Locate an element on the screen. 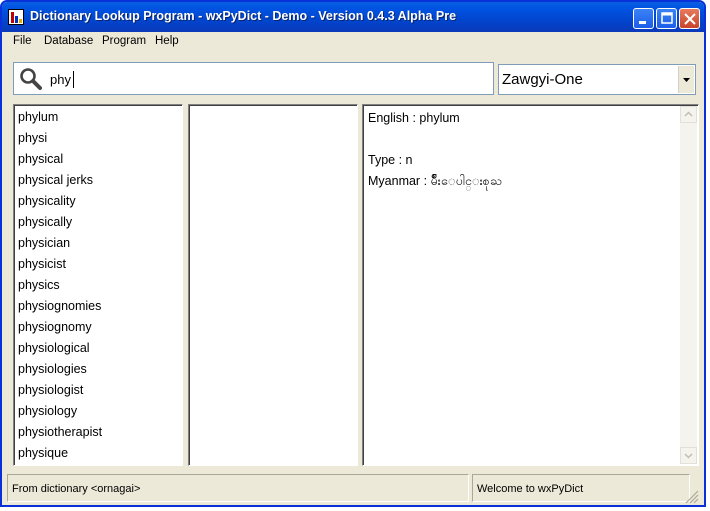 This screenshot has height=511, width=710. word-list-item: physically is located at coordinates (45, 222).